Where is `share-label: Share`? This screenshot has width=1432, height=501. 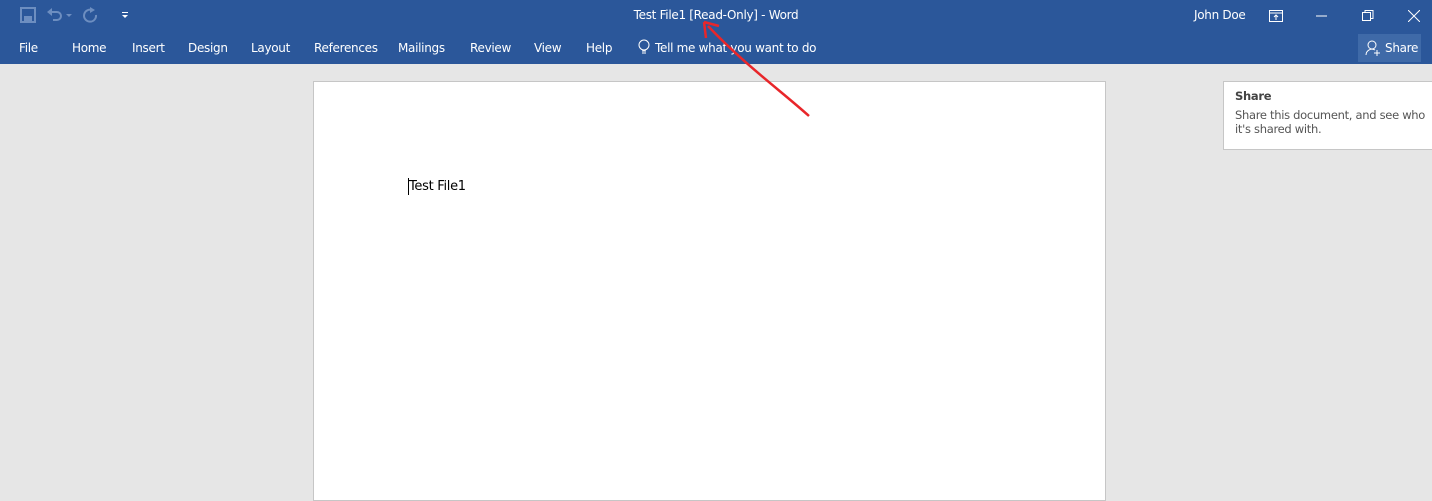
share-label: Share is located at coordinates (1402, 48).